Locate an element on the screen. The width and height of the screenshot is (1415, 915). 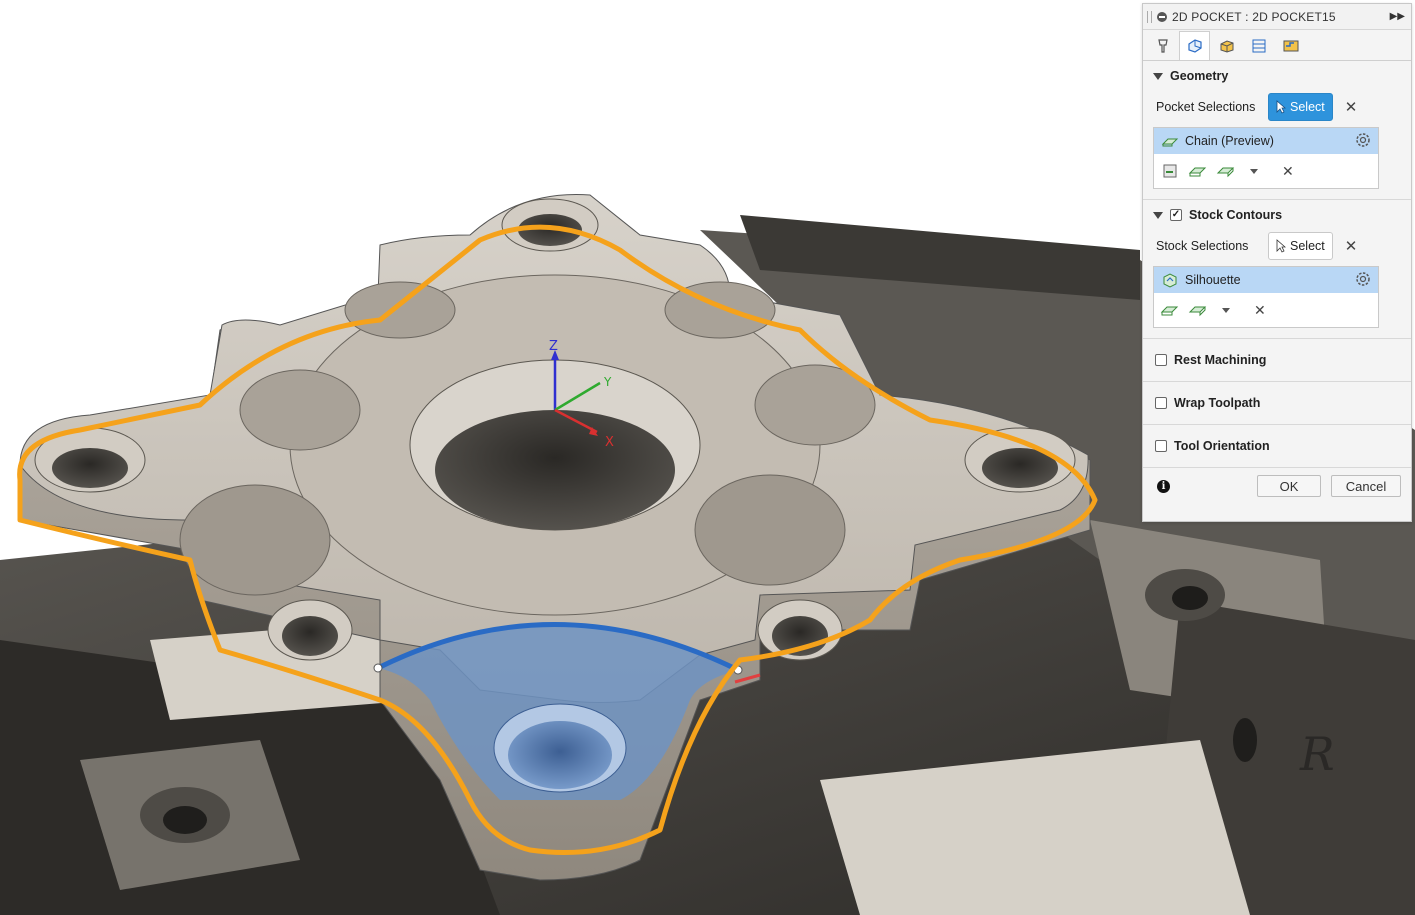
pocket-select-button: Select is located at coordinates (1300, 107).